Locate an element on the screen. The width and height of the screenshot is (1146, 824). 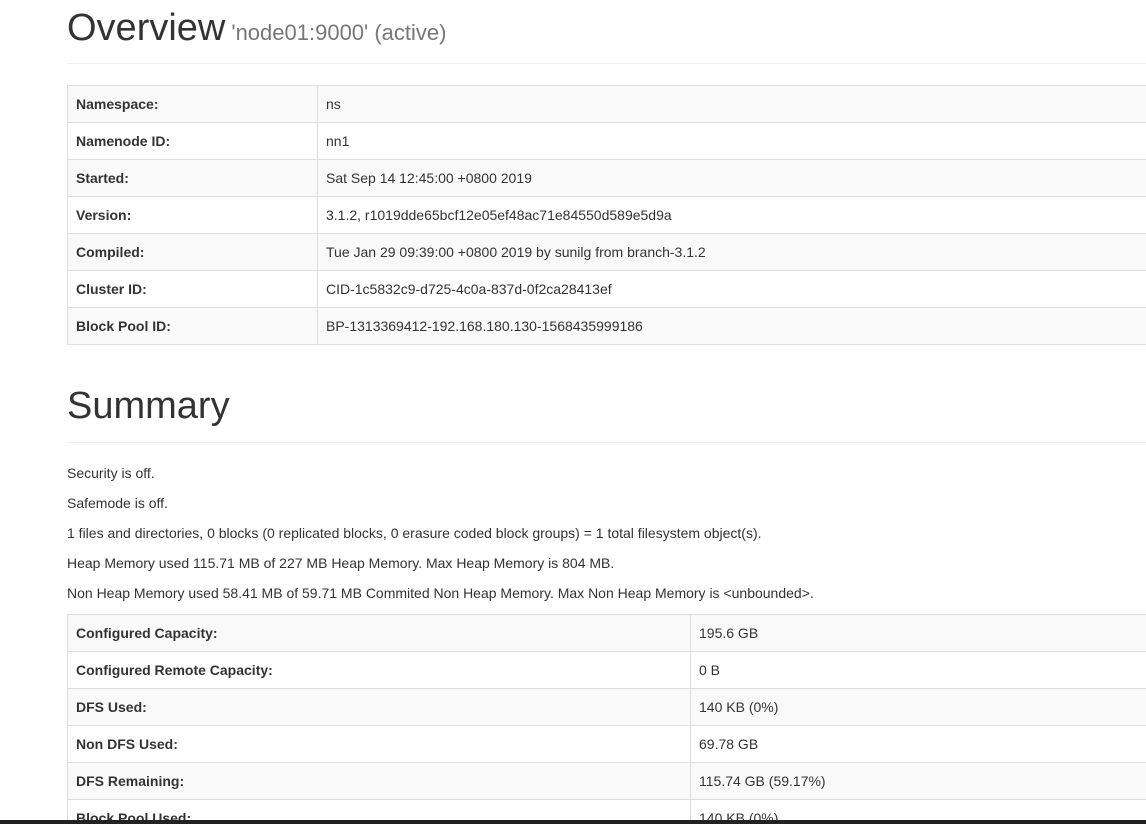
namenode-id-label: Namenode ID: is located at coordinates (192, 141).